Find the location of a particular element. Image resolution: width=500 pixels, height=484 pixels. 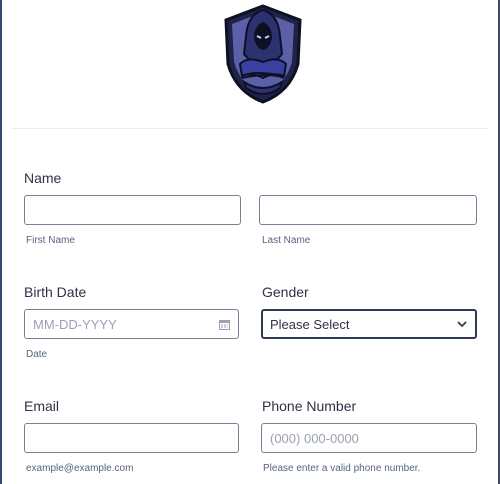

last-name-sublabel: Last Name is located at coordinates (286, 240).